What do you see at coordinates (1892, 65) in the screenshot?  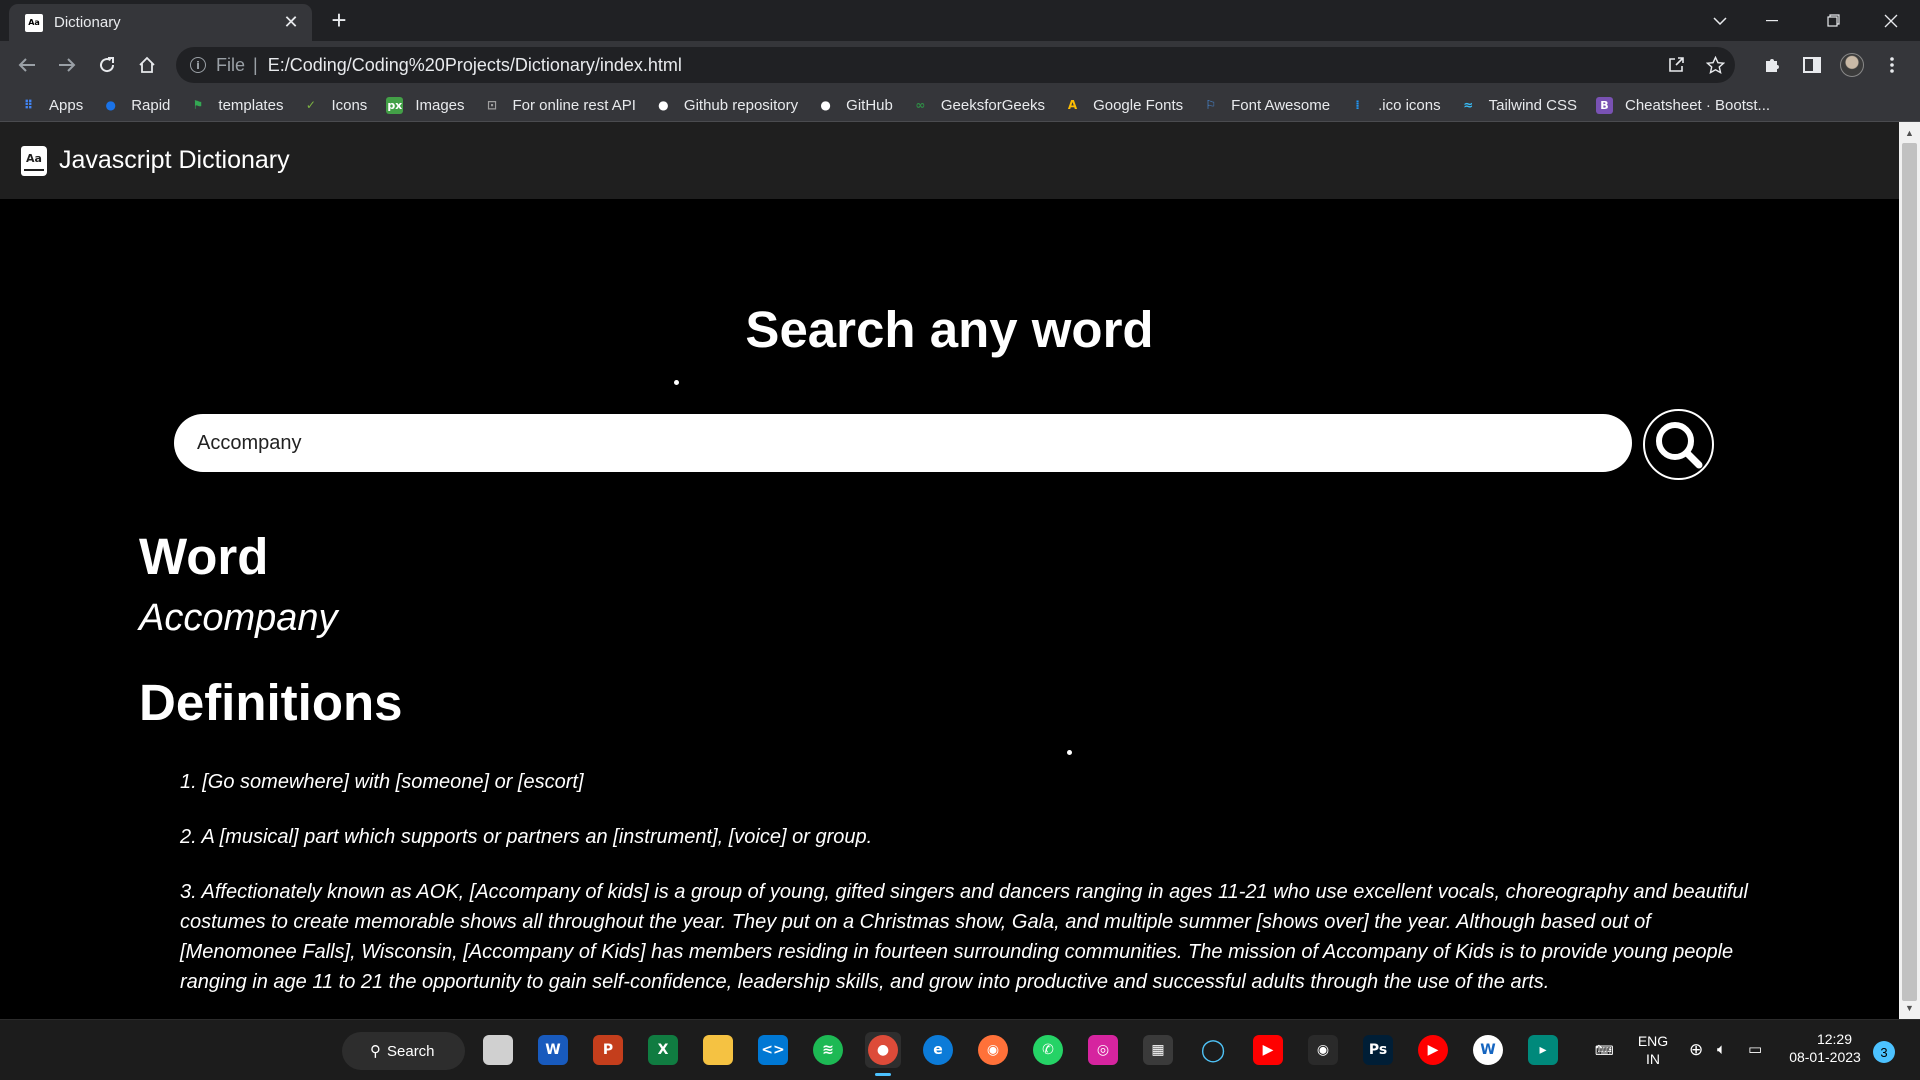 I see `chrome-menu-kebab-icon` at bounding box center [1892, 65].